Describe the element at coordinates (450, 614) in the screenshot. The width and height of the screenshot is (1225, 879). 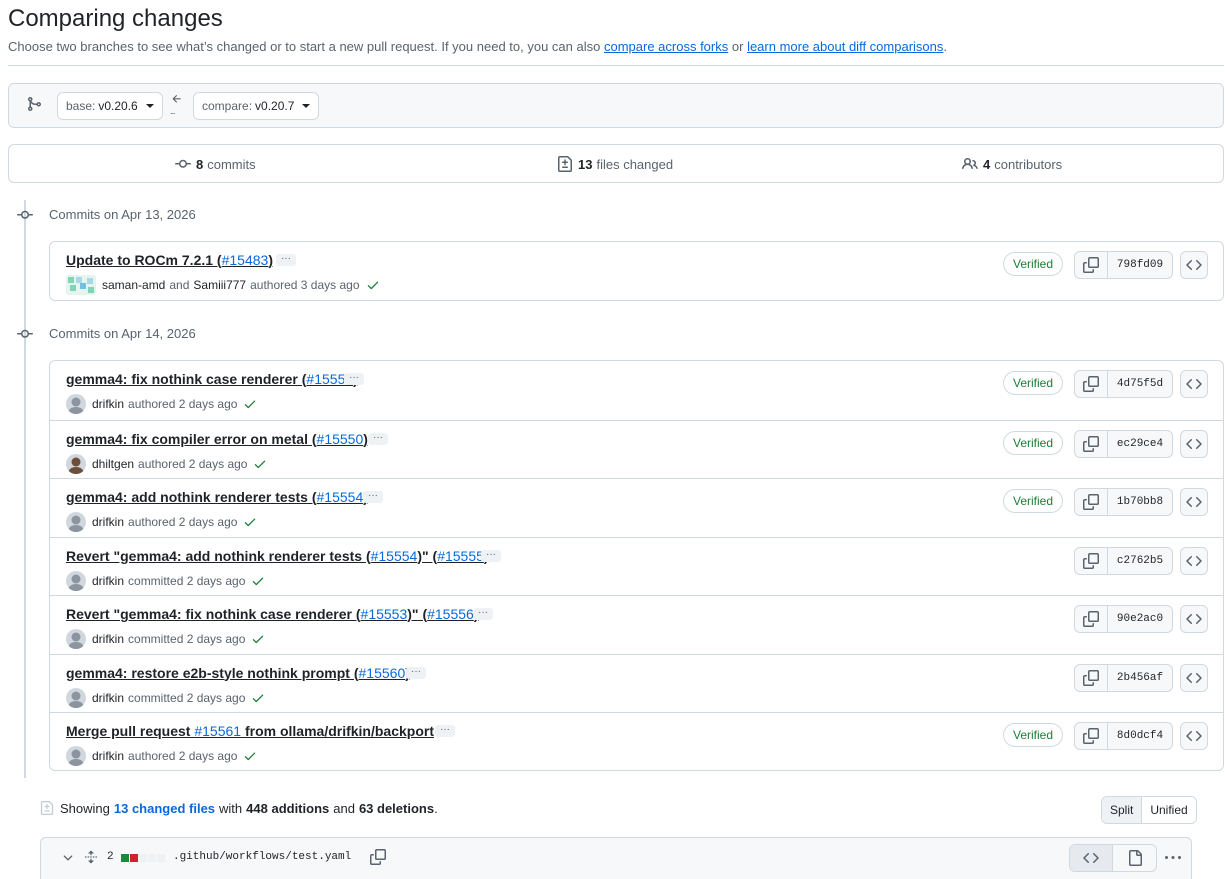
I see `pr-link: #15556` at that location.